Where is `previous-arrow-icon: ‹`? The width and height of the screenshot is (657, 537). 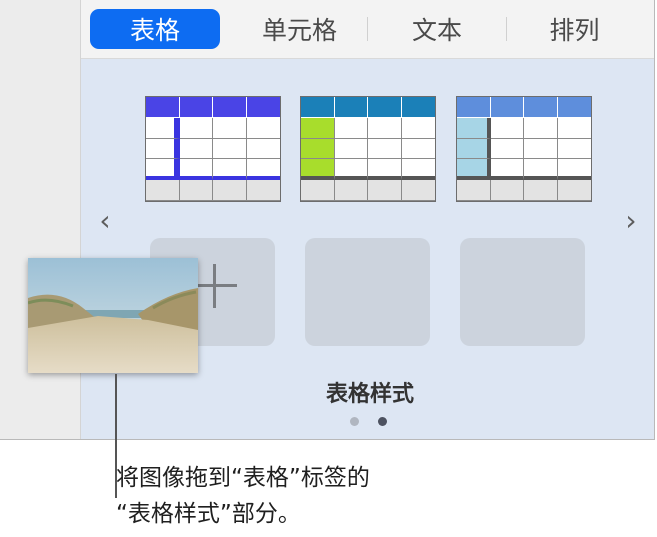 previous-arrow-icon: ‹ is located at coordinates (105, 221).